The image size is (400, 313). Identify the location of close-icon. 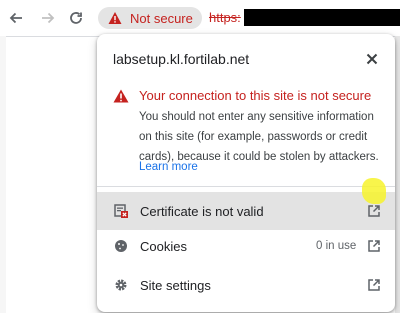
(372, 59).